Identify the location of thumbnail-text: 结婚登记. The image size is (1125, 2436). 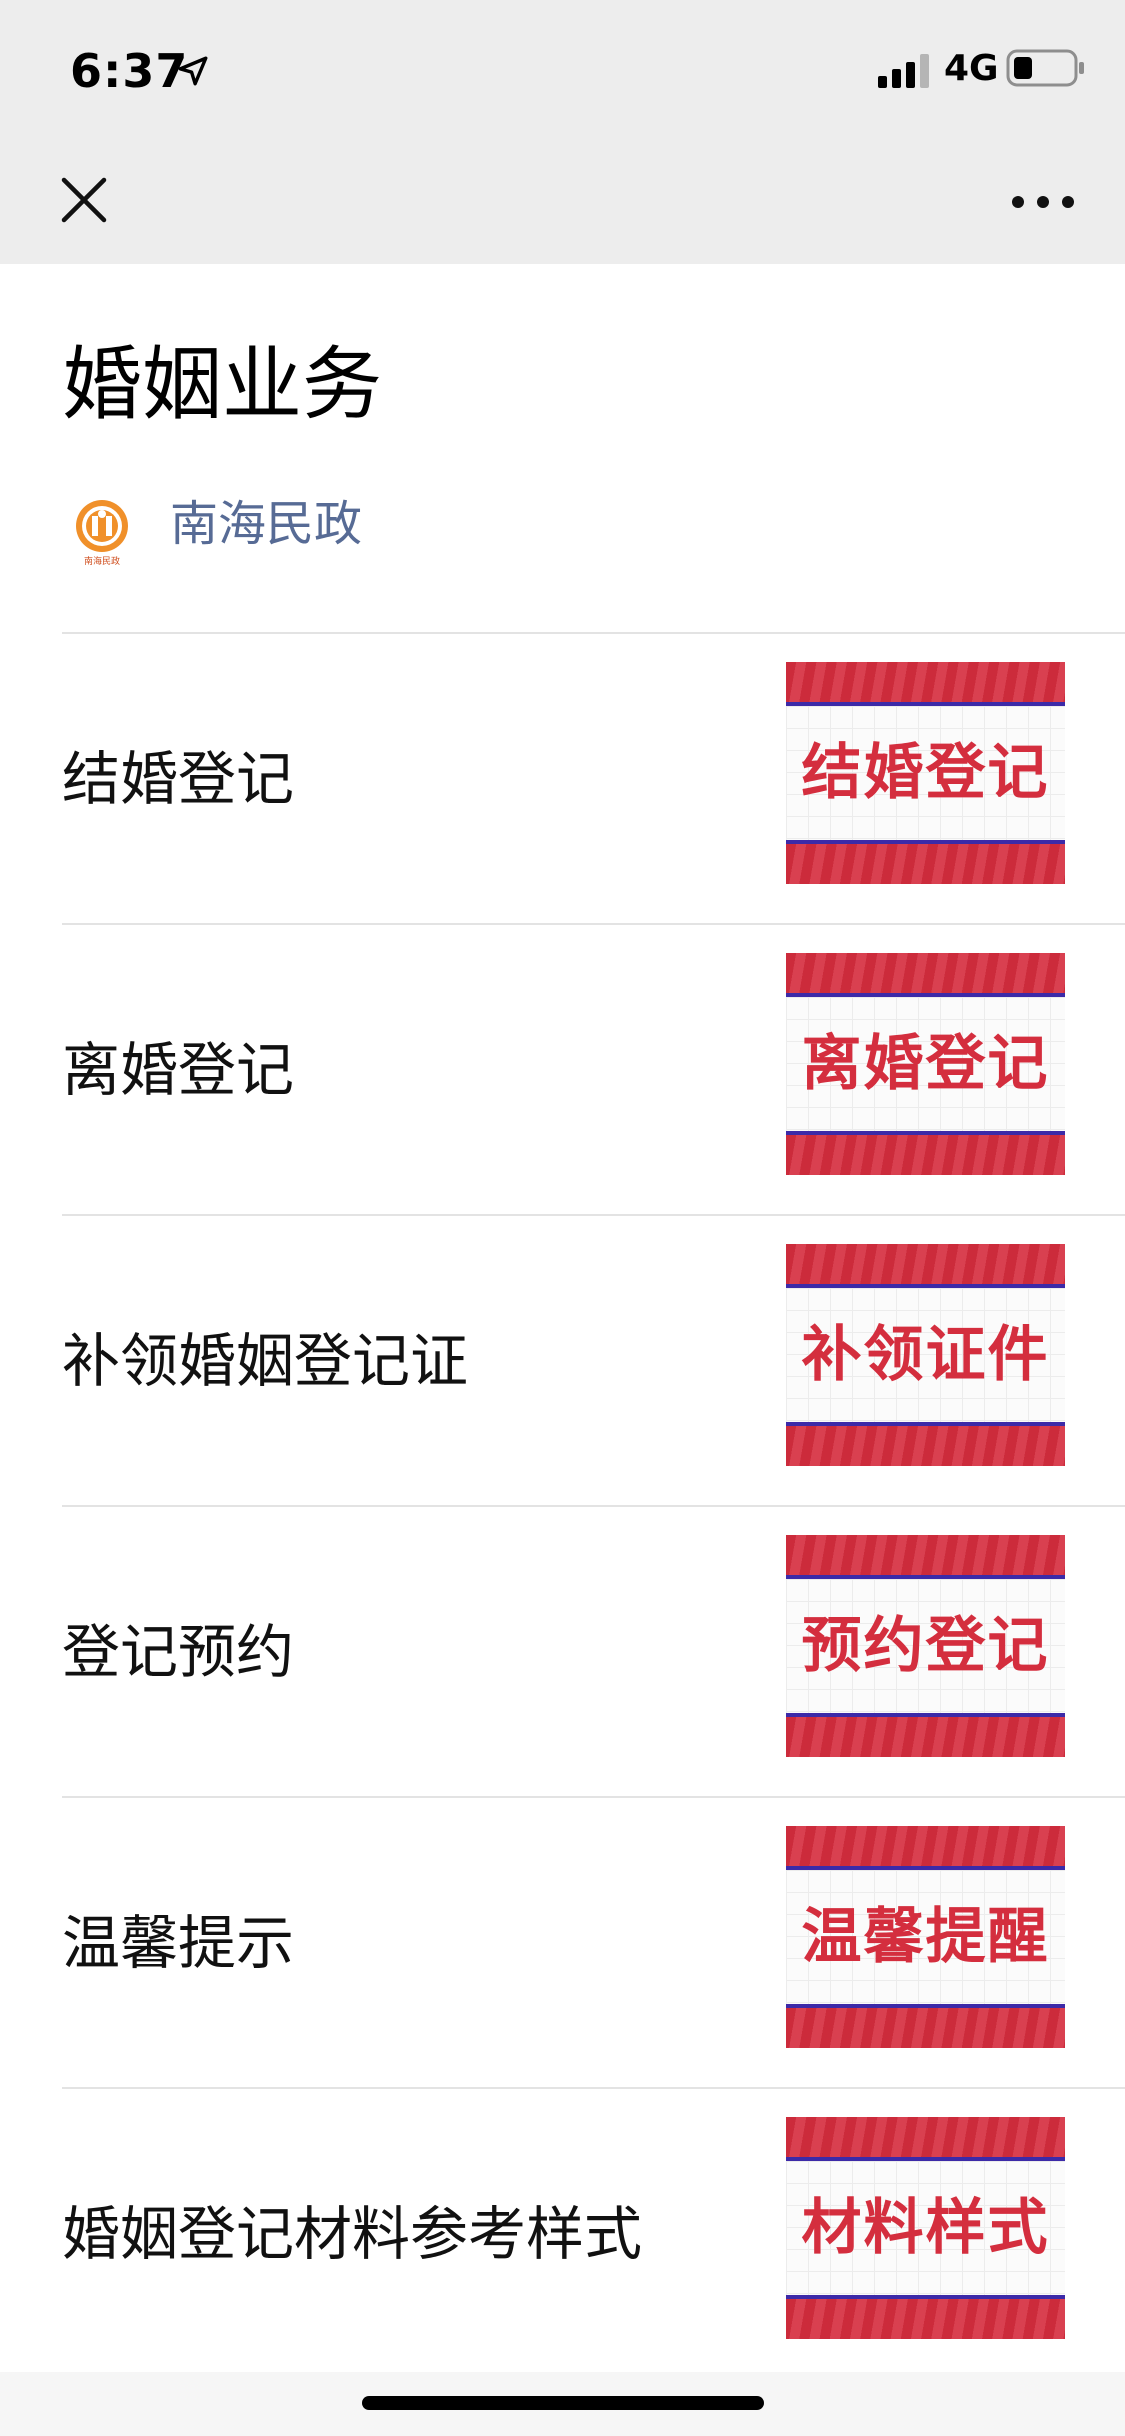
(925, 773).